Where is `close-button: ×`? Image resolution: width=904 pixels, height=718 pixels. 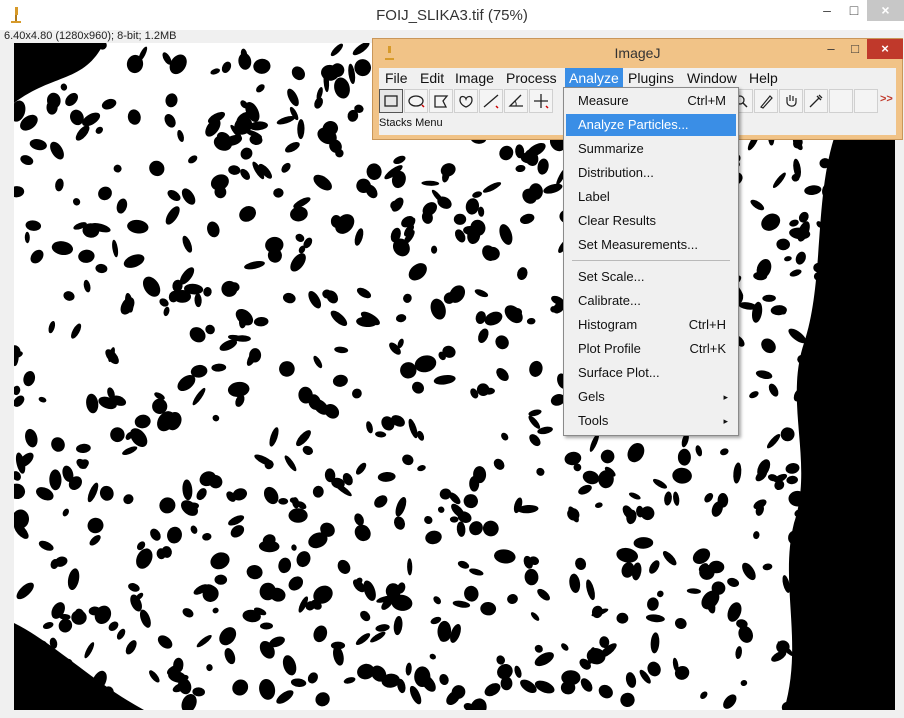 close-button: × is located at coordinates (885, 10).